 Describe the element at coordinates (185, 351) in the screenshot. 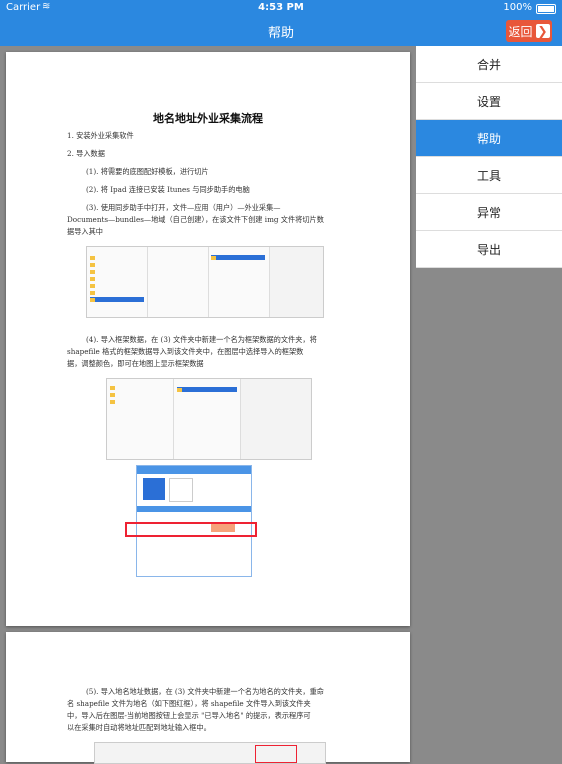

I see `doc-step-2-4-line2: shapefile 格式的框架数据导入到该文件夹中，在图层中选择导入的框架数` at that location.